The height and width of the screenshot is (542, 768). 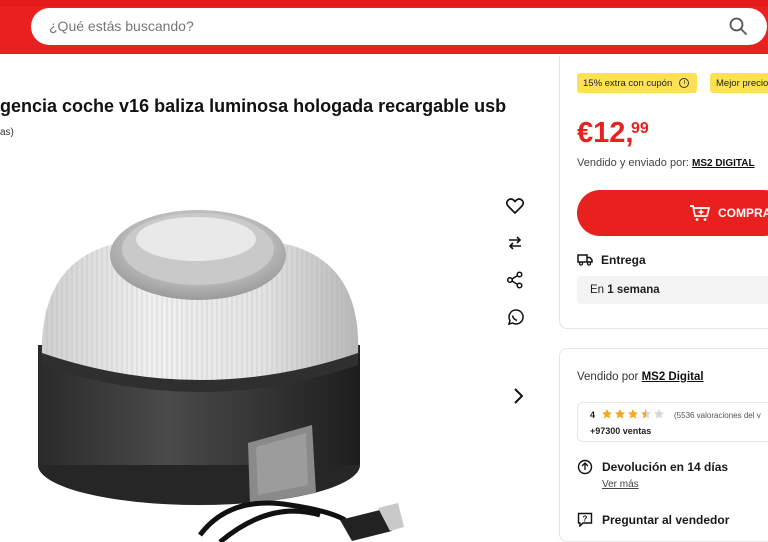 I want to click on best-price-badge: Mejor precio, so click(x=739, y=83).